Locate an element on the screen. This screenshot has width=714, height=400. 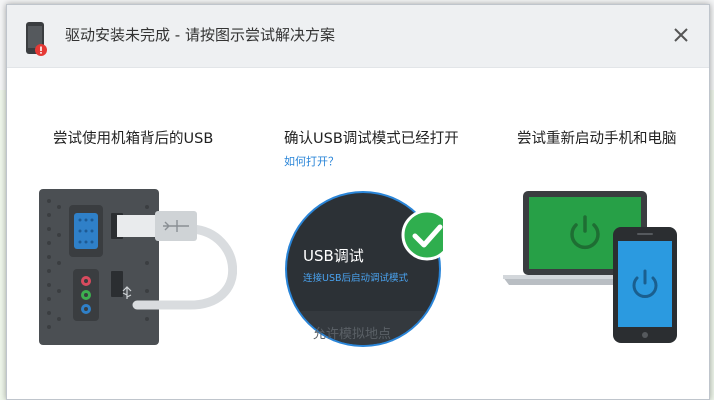
step-rear-usb: 尝试使用机箱背后的USB is located at coordinates (153, 137).